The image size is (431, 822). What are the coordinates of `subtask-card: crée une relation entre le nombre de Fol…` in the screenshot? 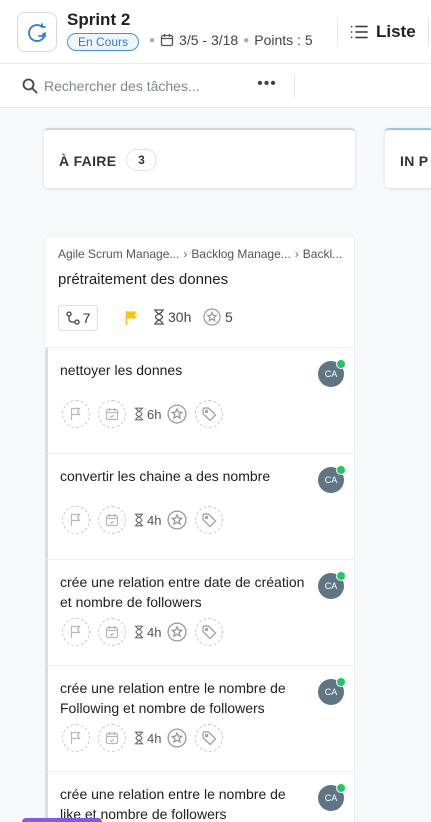 It's located at (200, 719).